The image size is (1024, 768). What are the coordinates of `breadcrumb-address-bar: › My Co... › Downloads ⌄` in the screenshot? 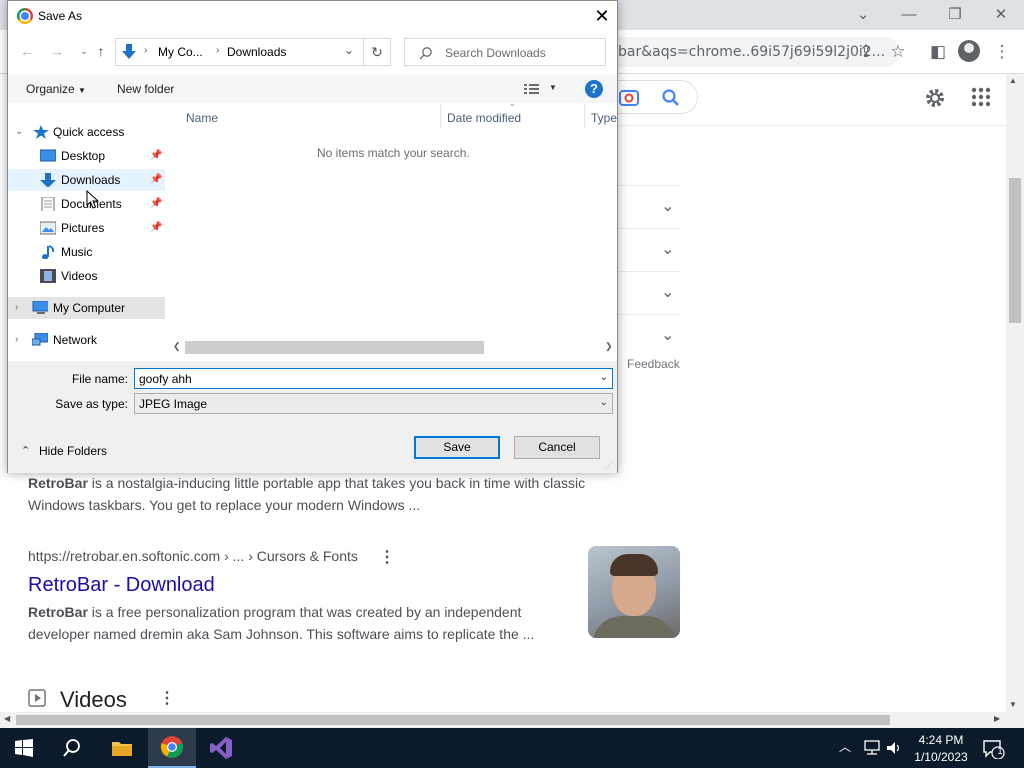 It's located at (239, 52).